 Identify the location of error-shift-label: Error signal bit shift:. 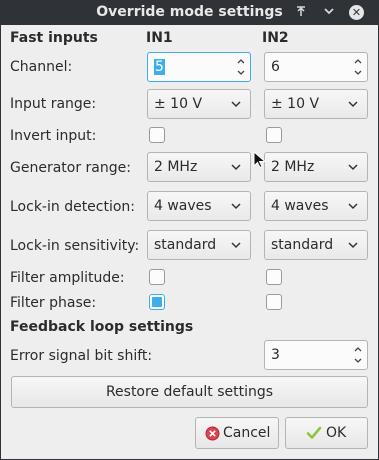
(81, 356).